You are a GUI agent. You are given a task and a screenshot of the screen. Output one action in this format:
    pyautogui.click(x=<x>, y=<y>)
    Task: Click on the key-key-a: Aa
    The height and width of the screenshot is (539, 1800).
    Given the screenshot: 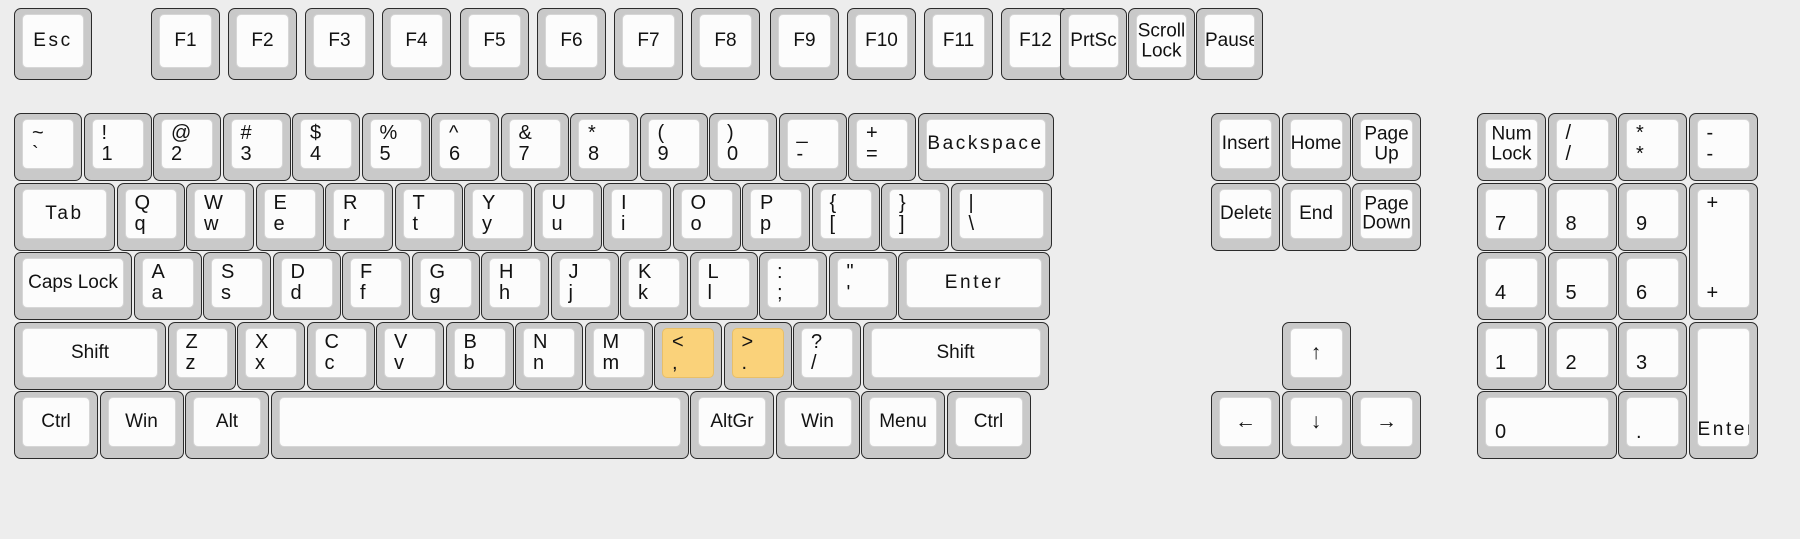 What is the action you would take?
    pyautogui.click(x=167, y=286)
    